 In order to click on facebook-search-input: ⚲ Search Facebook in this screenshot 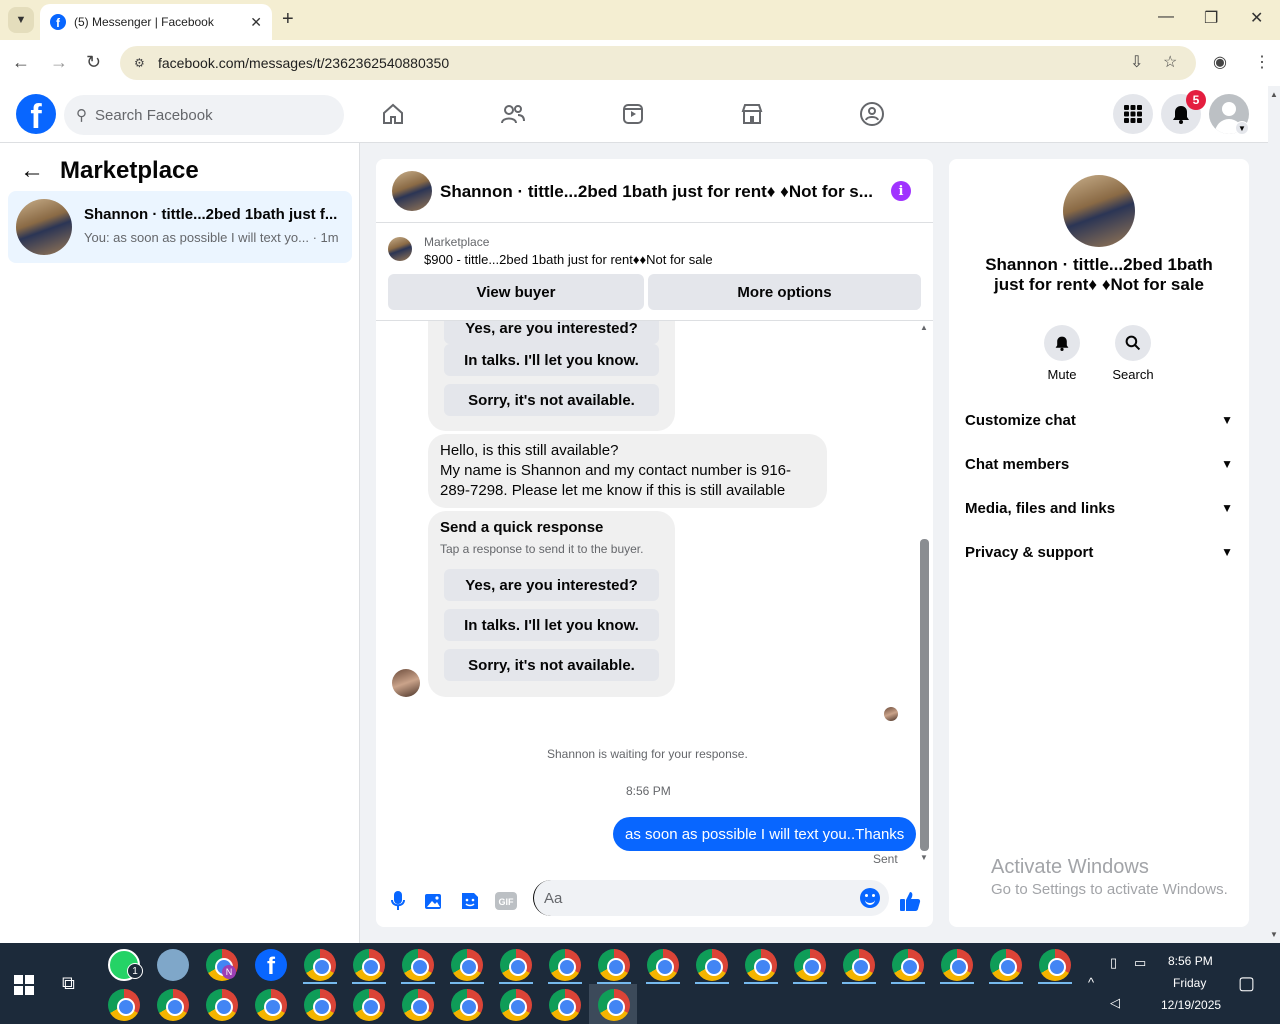, I will do `click(204, 115)`.